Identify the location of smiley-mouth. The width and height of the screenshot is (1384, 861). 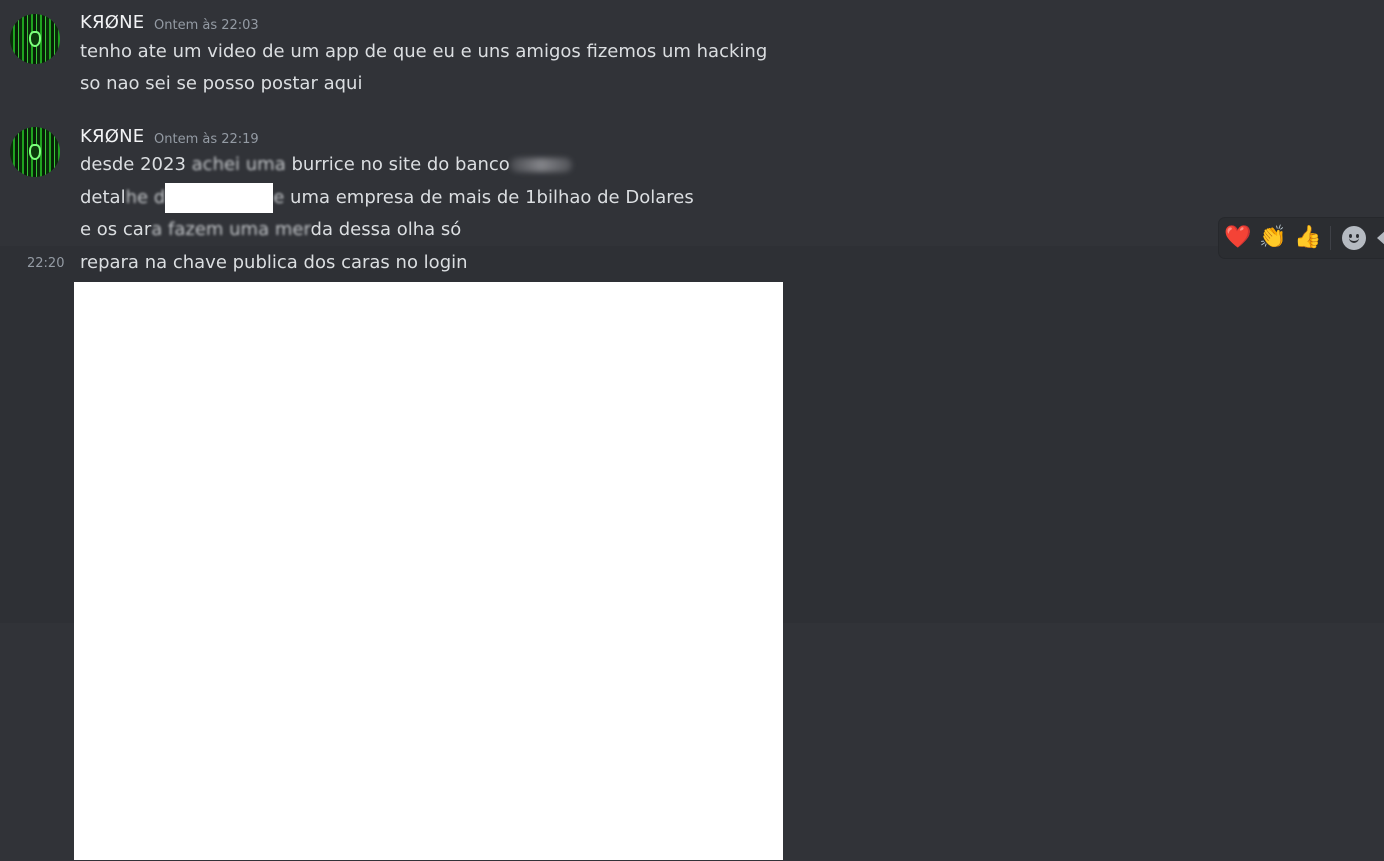
(1354, 240).